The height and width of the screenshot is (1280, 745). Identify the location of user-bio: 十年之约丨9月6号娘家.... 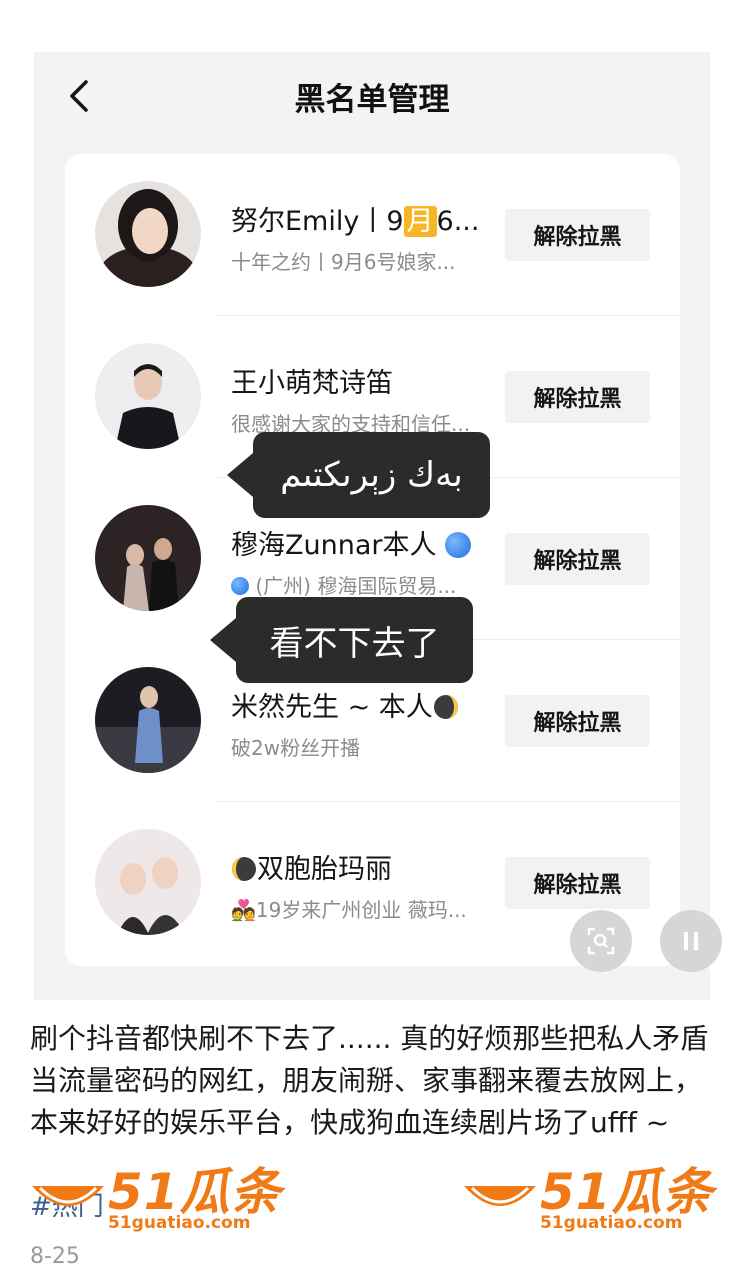
(343, 262).